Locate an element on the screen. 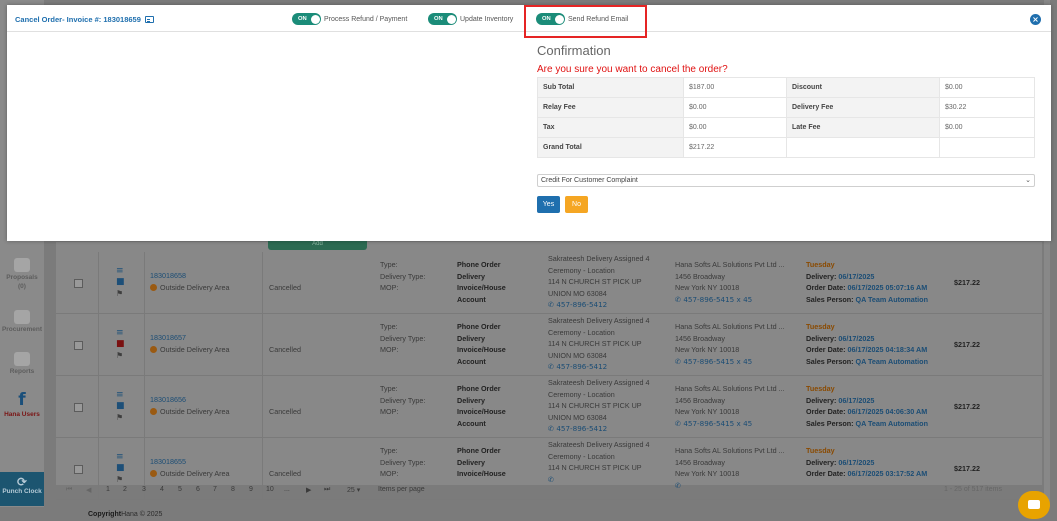  summary-row: Sub Total $187.00 Discount $0.00 is located at coordinates (786, 87).